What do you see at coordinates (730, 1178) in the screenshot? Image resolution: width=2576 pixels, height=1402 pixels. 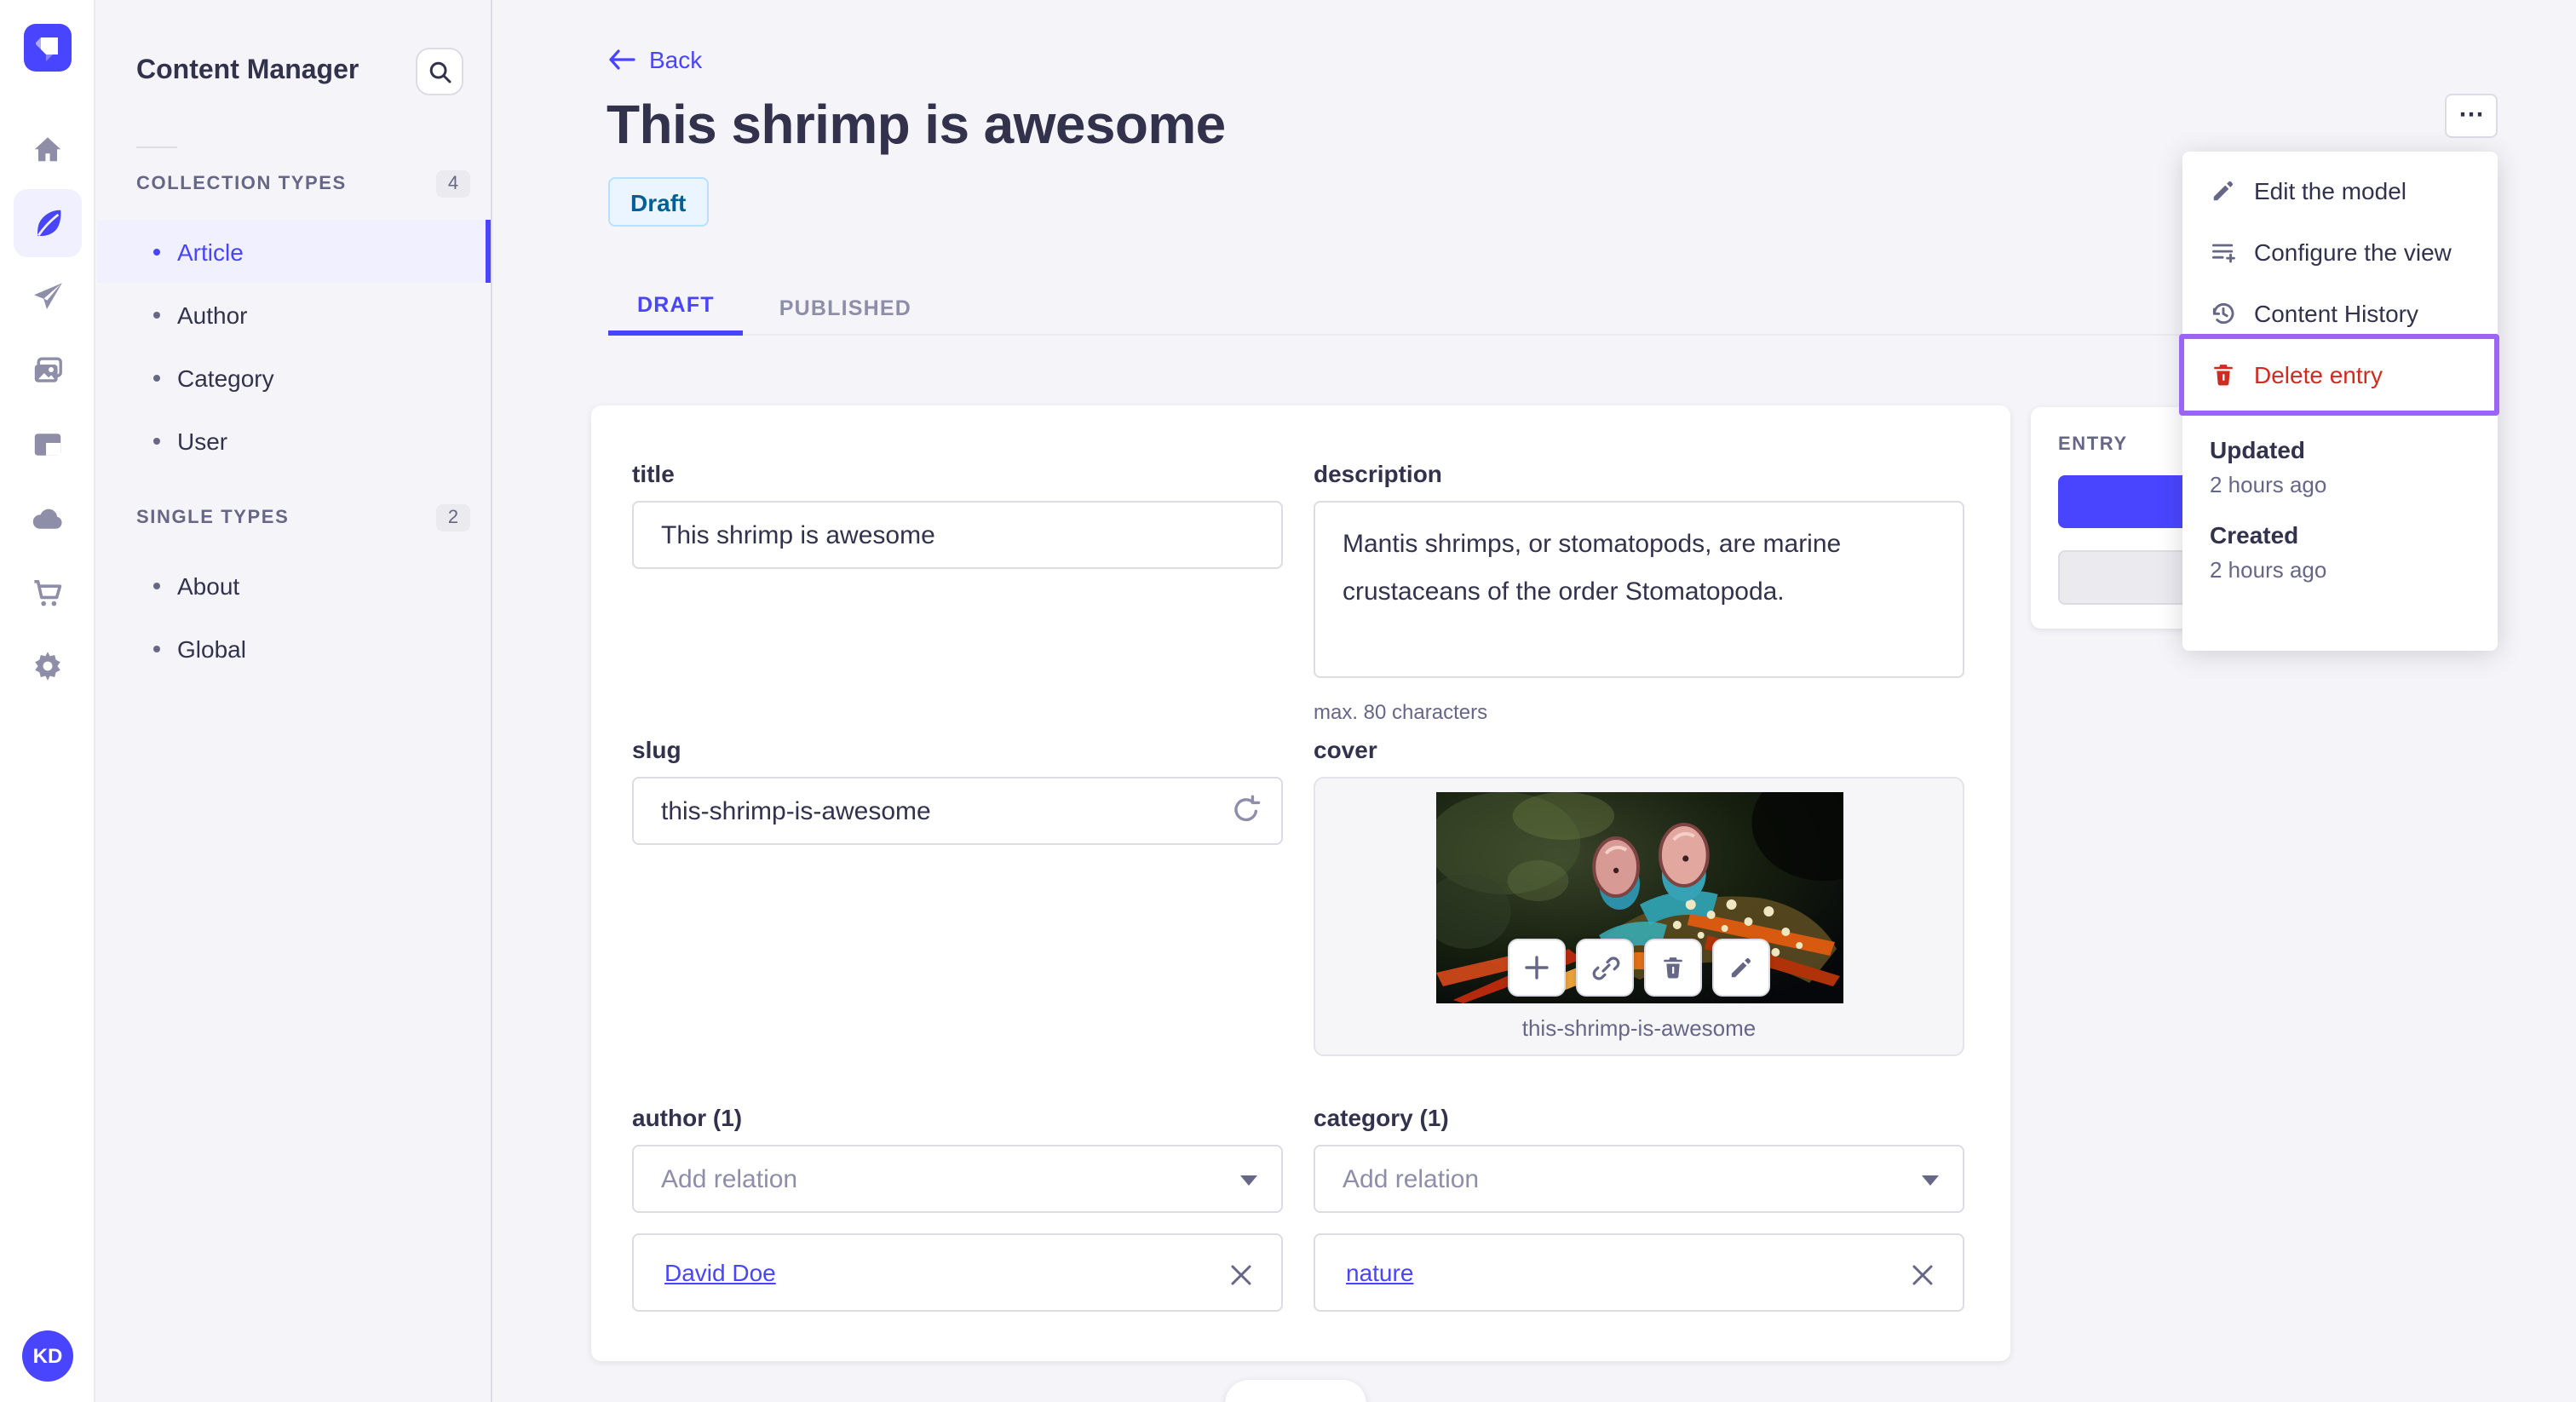 I see `author-select-placeholder: Add relation` at bounding box center [730, 1178].